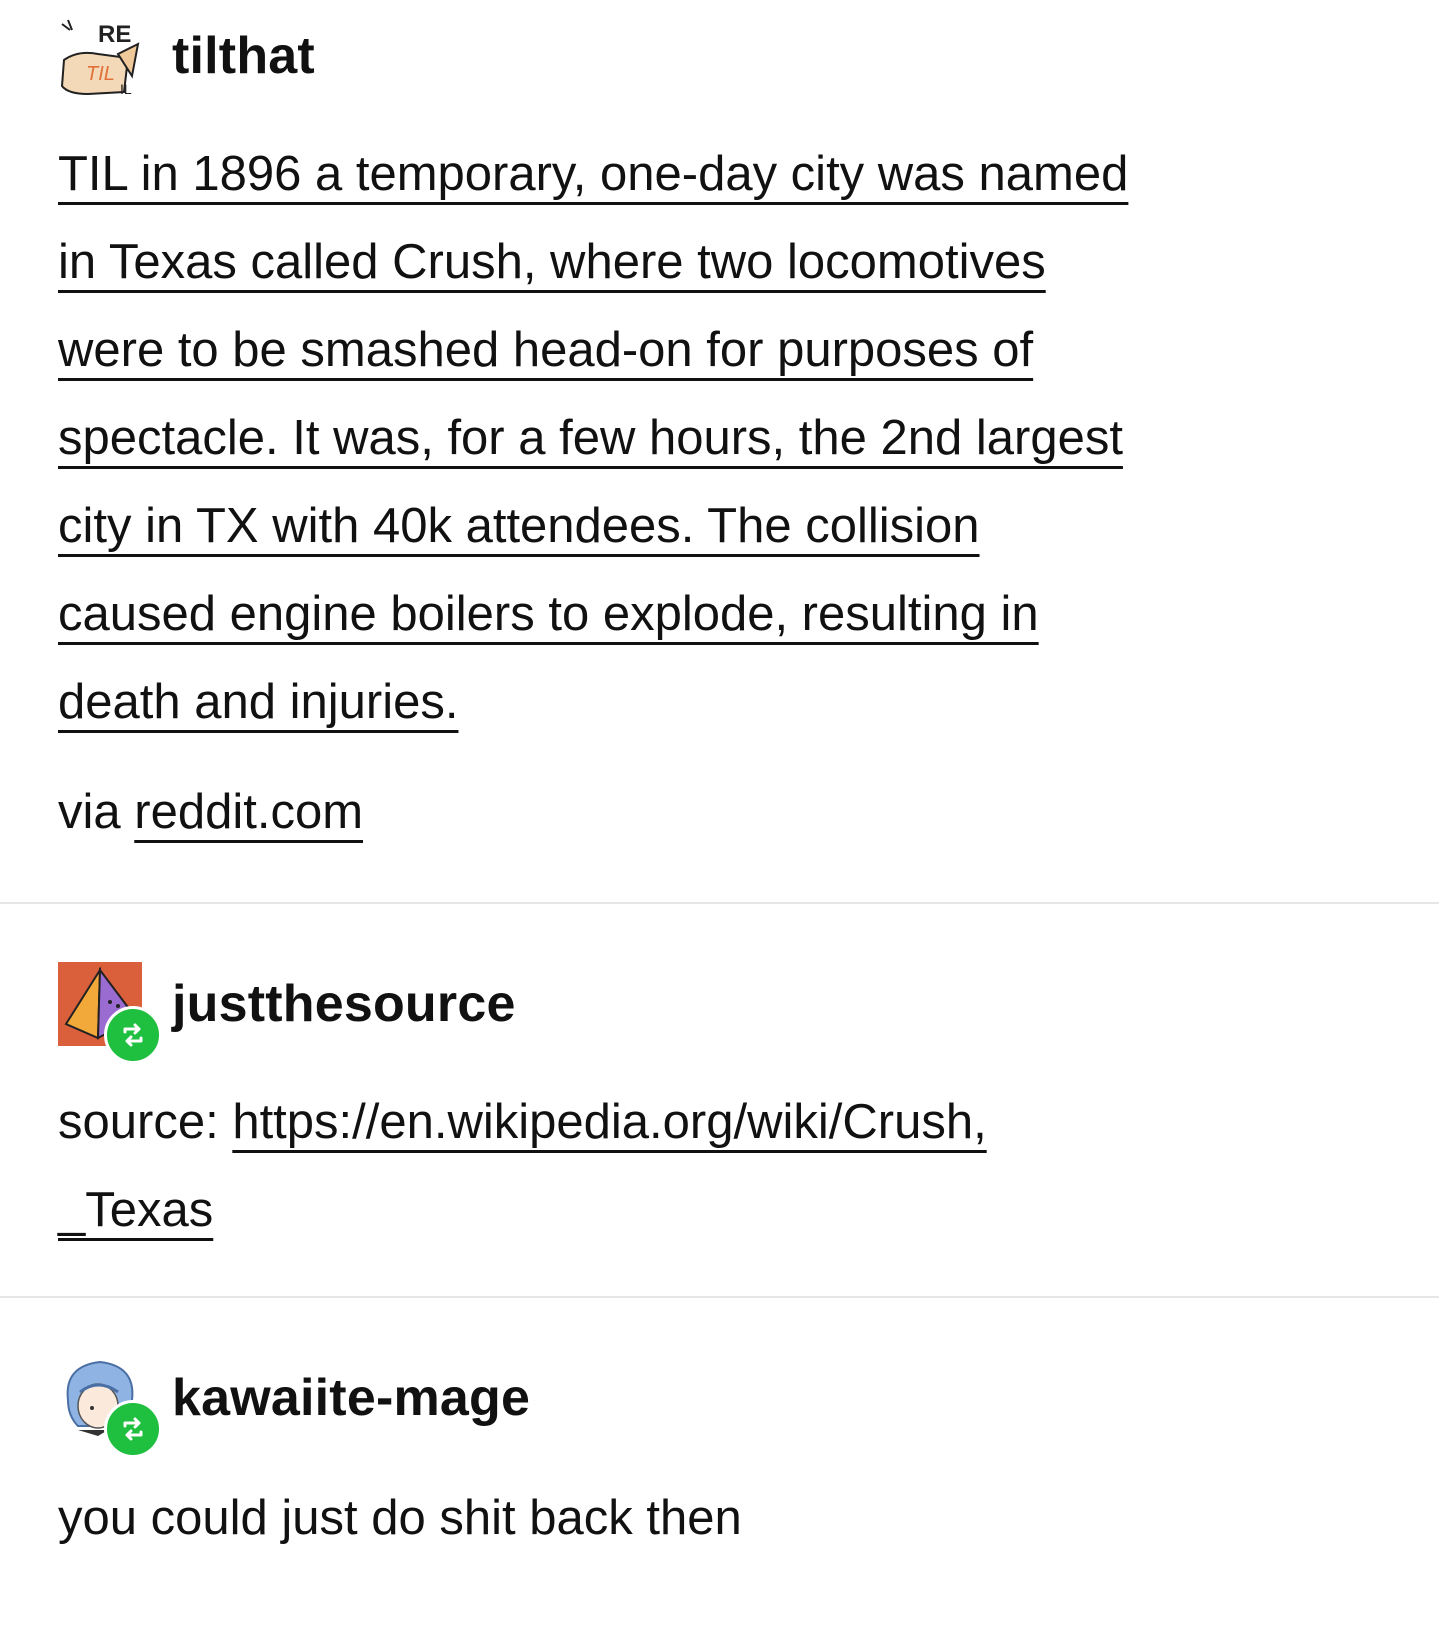 The height and width of the screenshot is (1627, 1439). I want to click on svg-text: IL, so click(126, 89).